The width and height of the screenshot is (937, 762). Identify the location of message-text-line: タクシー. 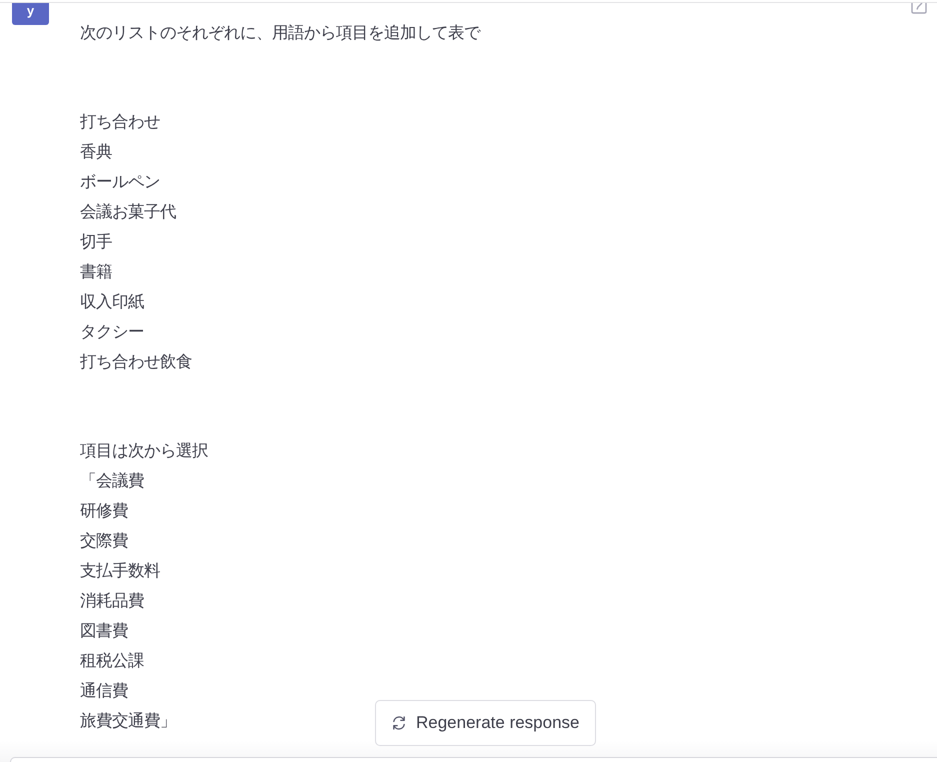
(112, 332).